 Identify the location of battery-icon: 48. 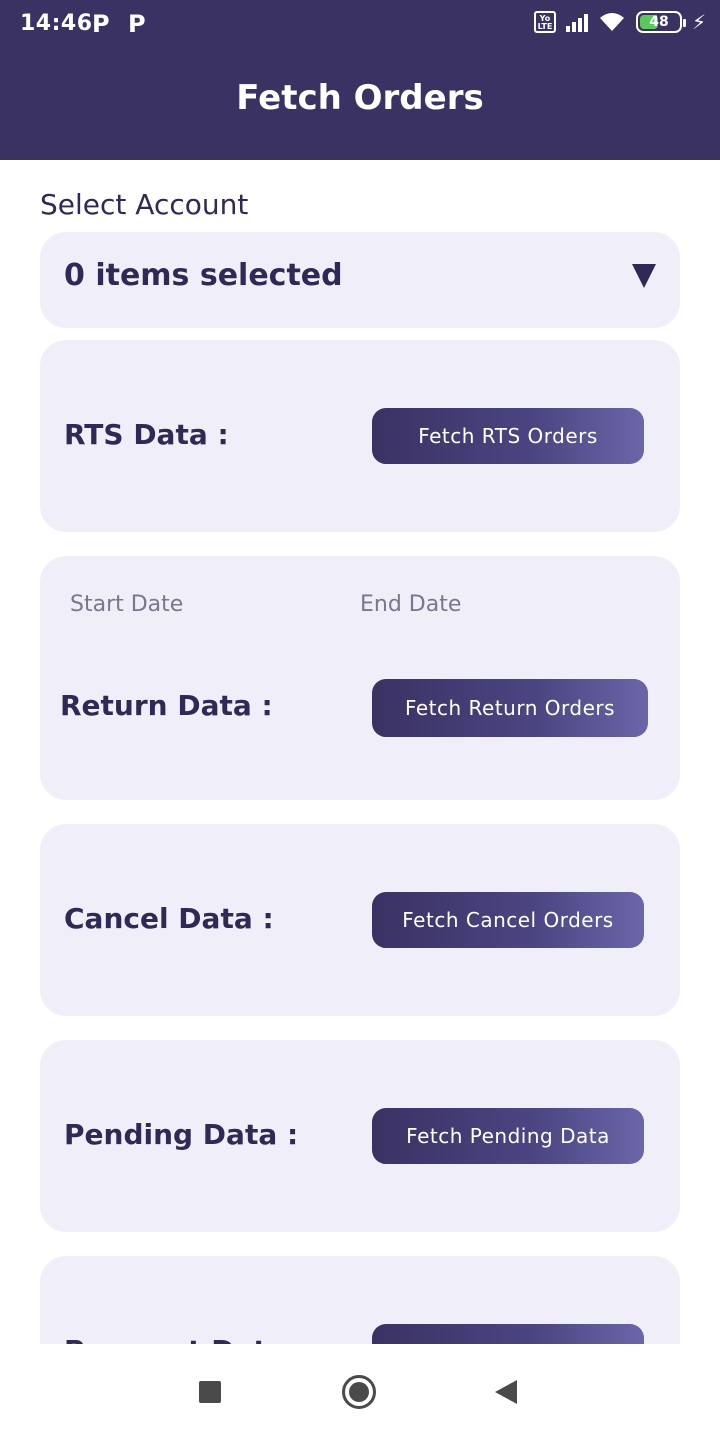
(660, 22).